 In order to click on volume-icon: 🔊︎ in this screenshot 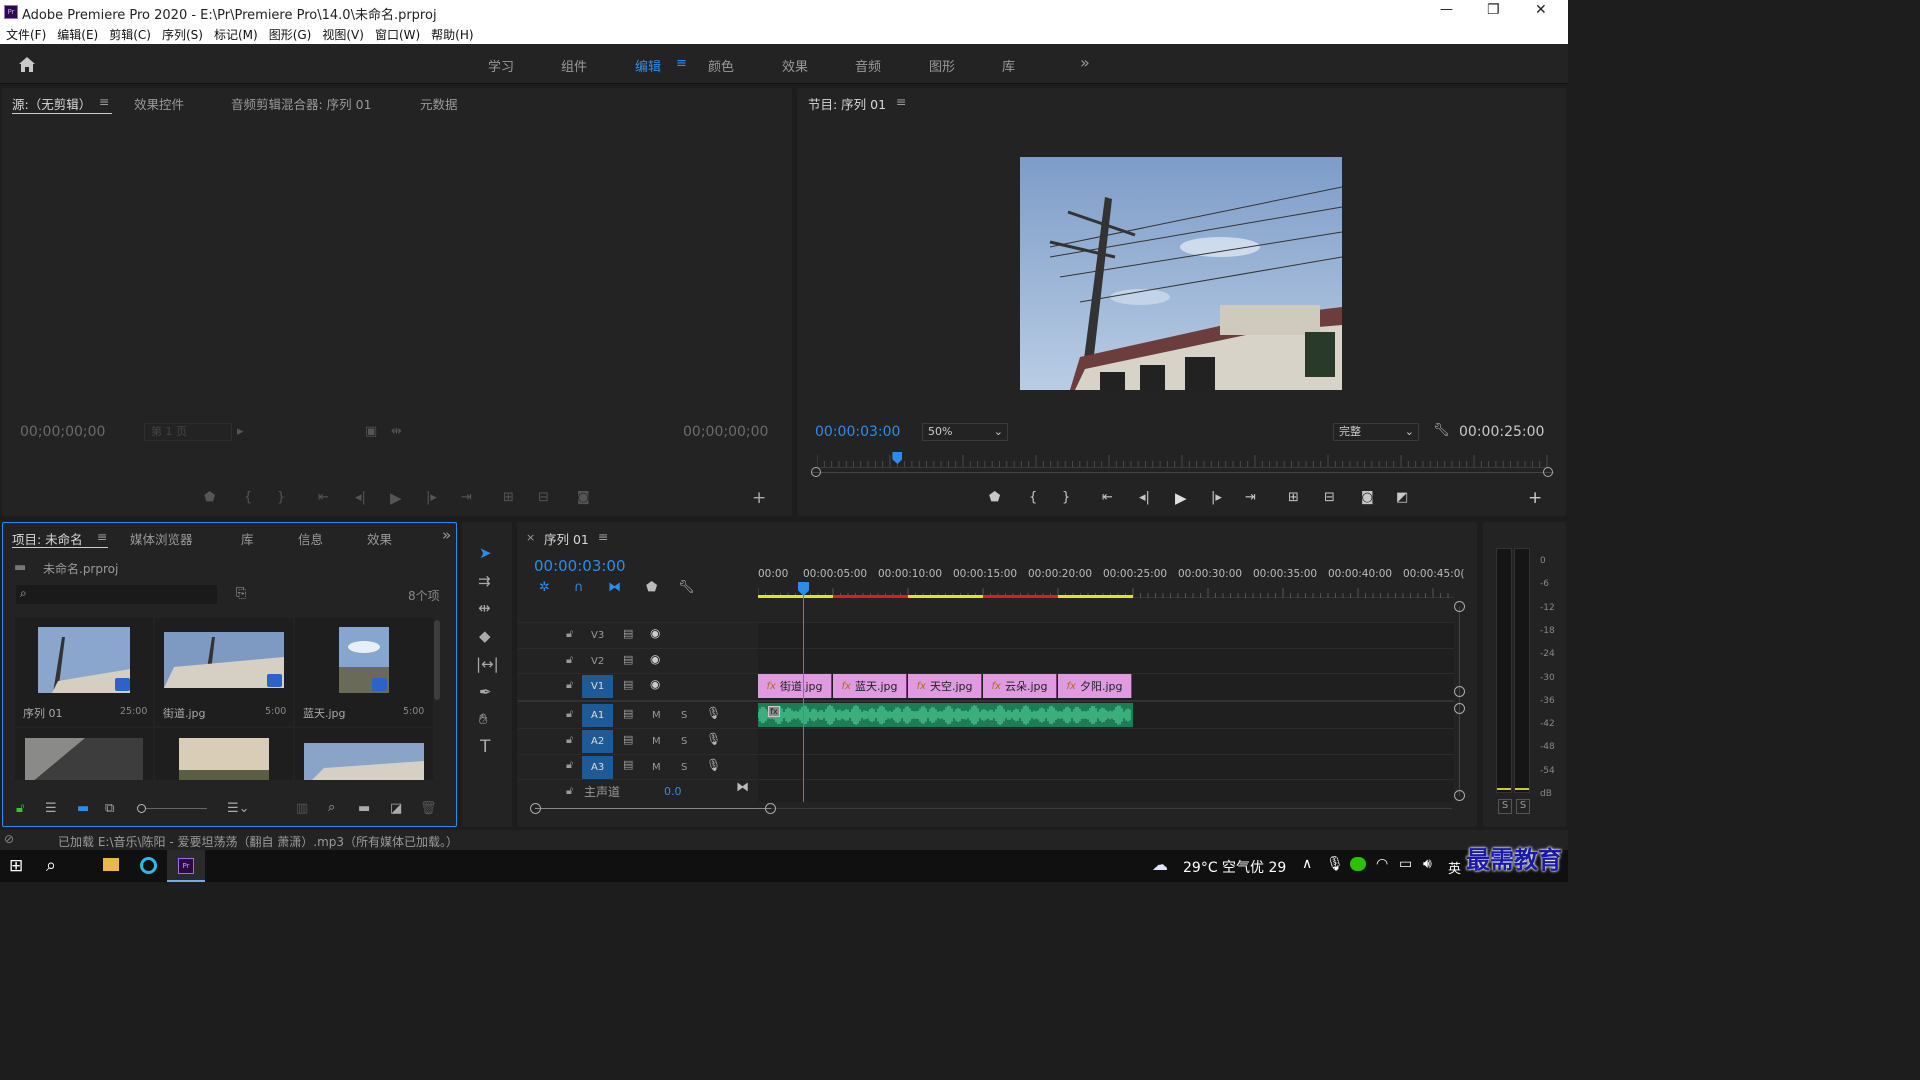, I will do `click(1427, 864)`.